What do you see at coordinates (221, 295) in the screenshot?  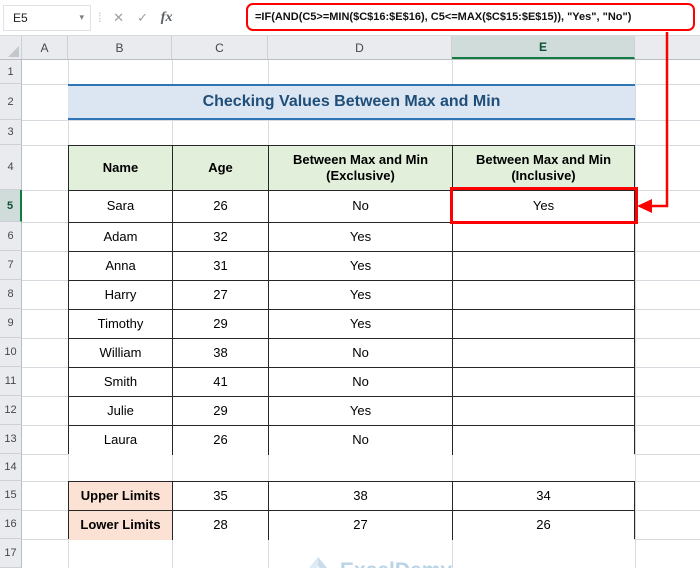 I see `cell-C8: 27` at bounding box center [221, 295].